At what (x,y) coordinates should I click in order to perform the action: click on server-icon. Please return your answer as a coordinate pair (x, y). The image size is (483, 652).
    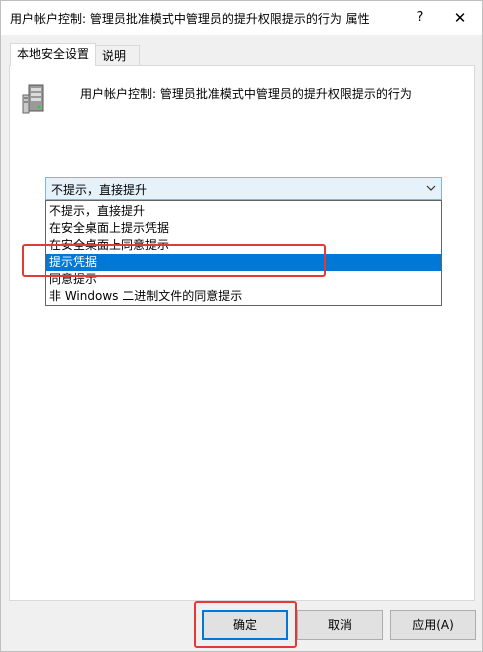
    Looking at the image, I should click on (33, 99).